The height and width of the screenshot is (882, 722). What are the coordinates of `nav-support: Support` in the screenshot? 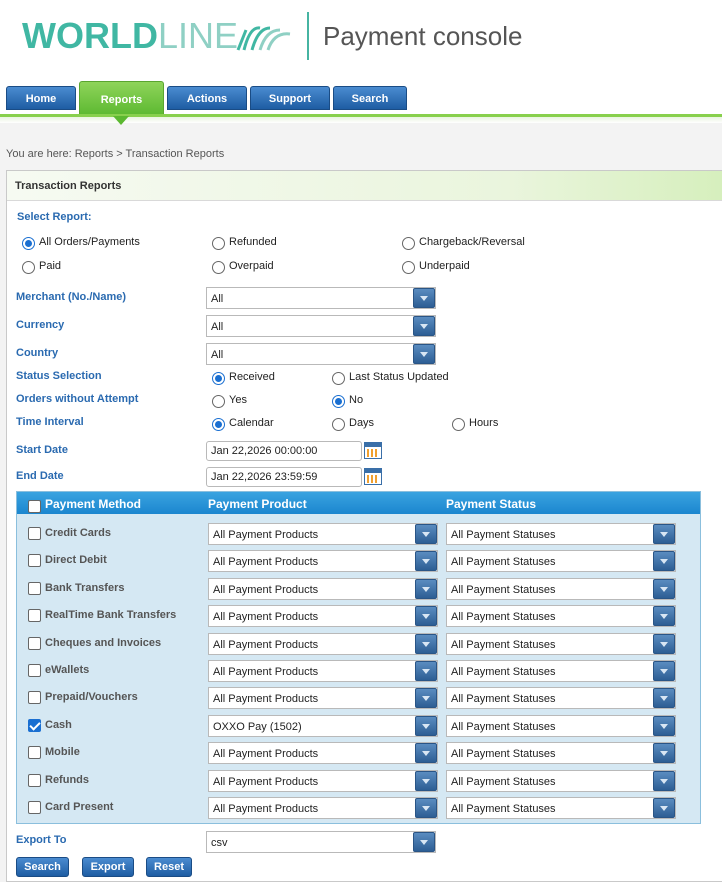 It's located at (290, 98).